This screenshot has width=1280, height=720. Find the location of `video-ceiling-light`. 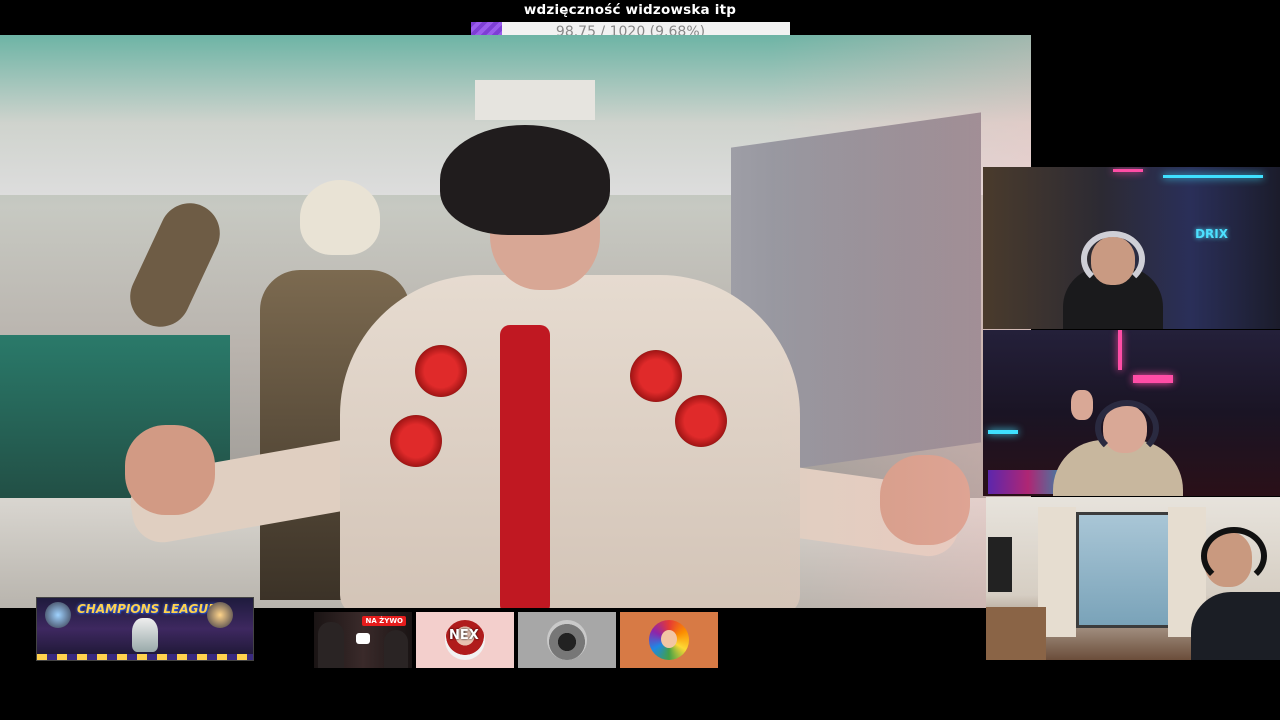

video-ceiling-light is located at coordinates (535, 100).